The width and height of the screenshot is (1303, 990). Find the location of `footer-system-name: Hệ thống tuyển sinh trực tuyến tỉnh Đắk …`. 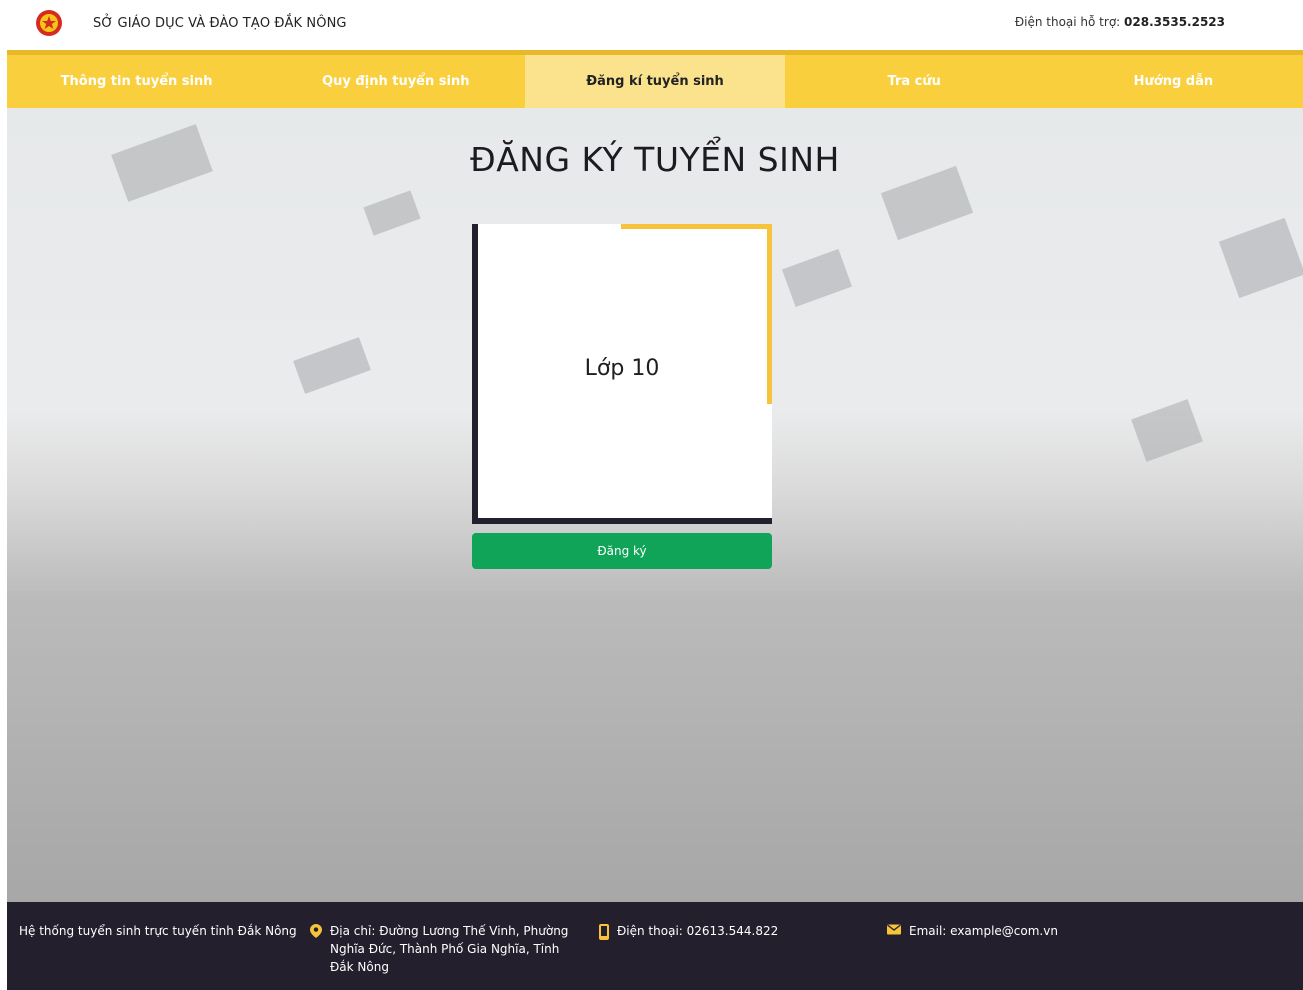

footer-system-name: Hệ thống tuyển sinh trực tuyến tỉnh Đắk … is located at coordinates (158, 931).